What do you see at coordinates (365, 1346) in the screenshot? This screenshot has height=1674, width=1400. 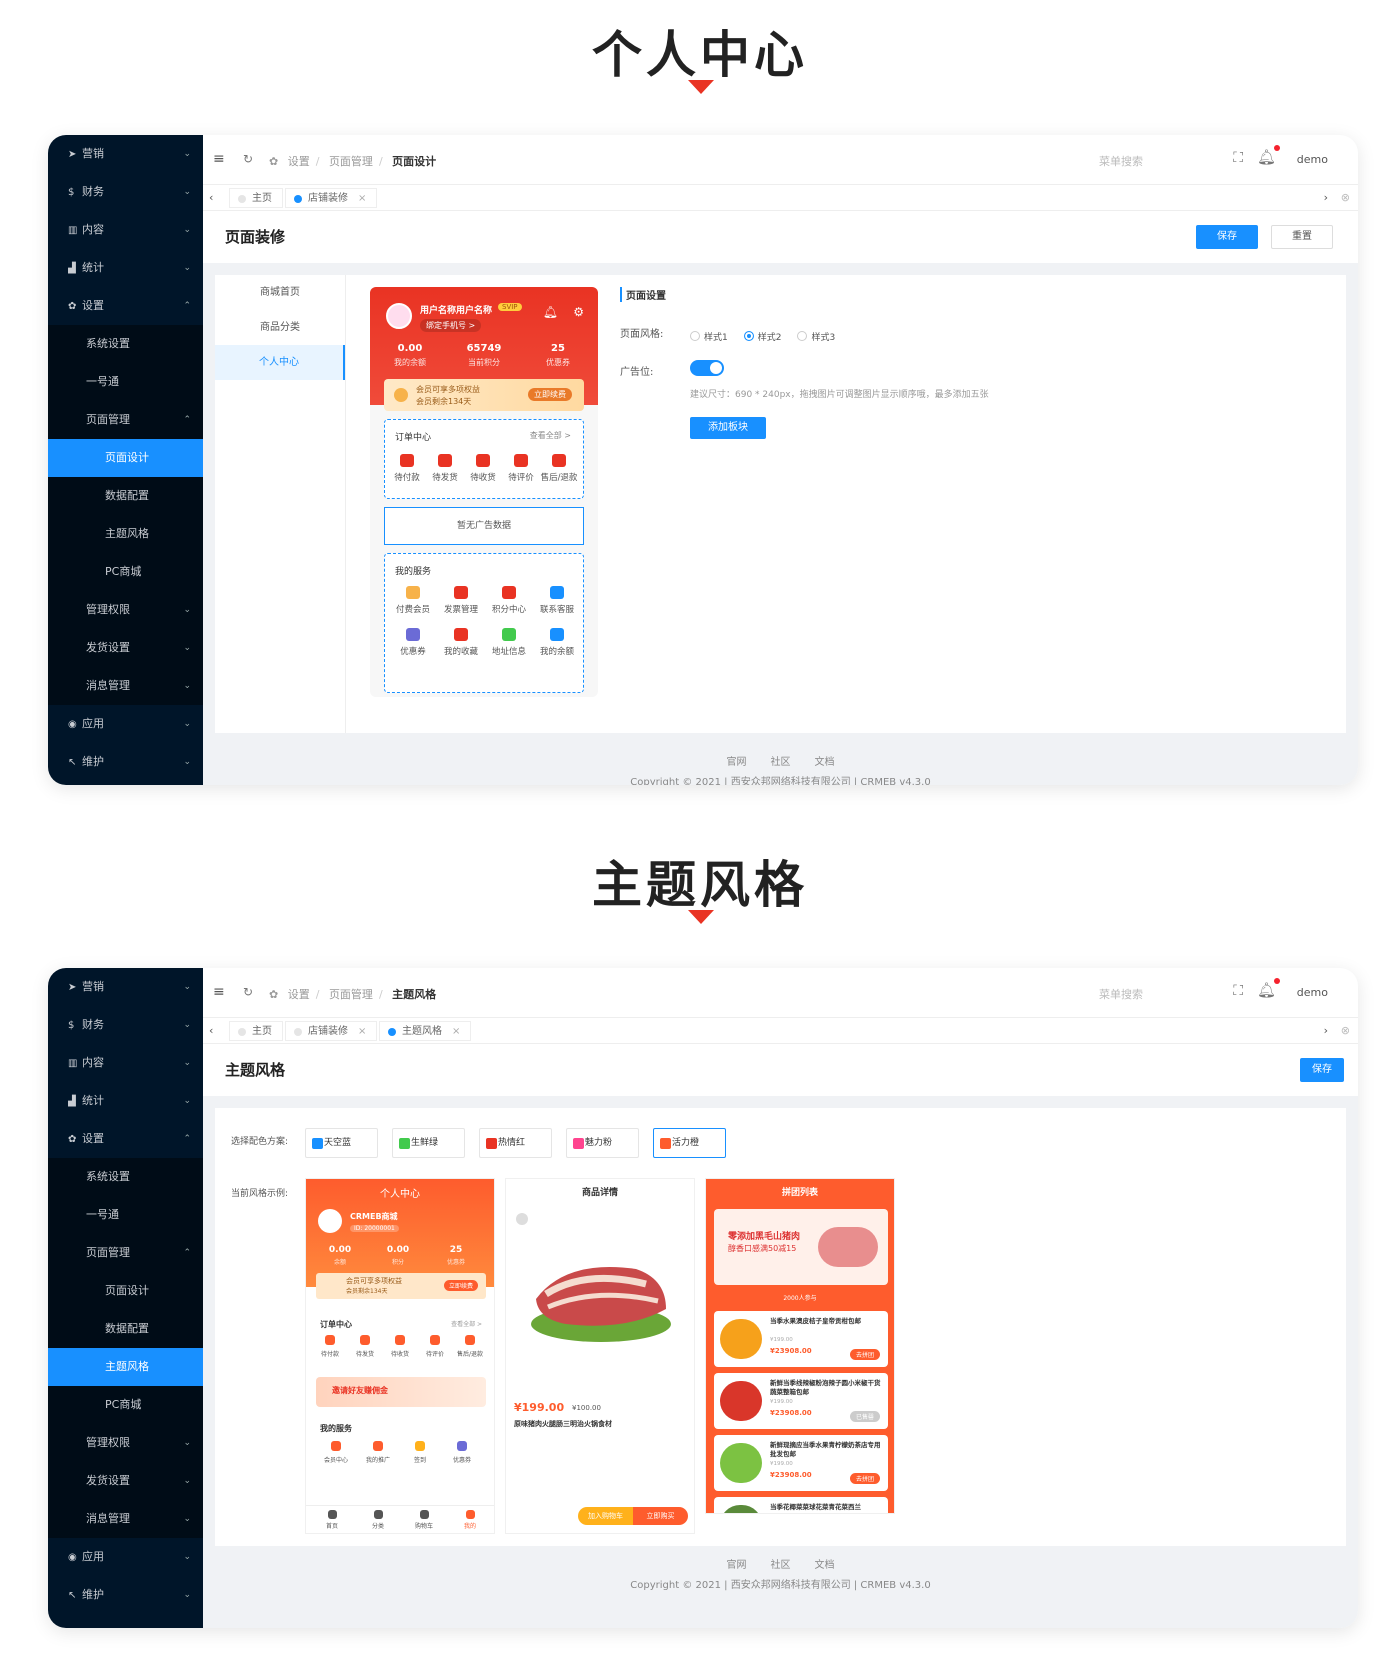 I see `order-item: 待发货` at bounding box center [365, 1346].